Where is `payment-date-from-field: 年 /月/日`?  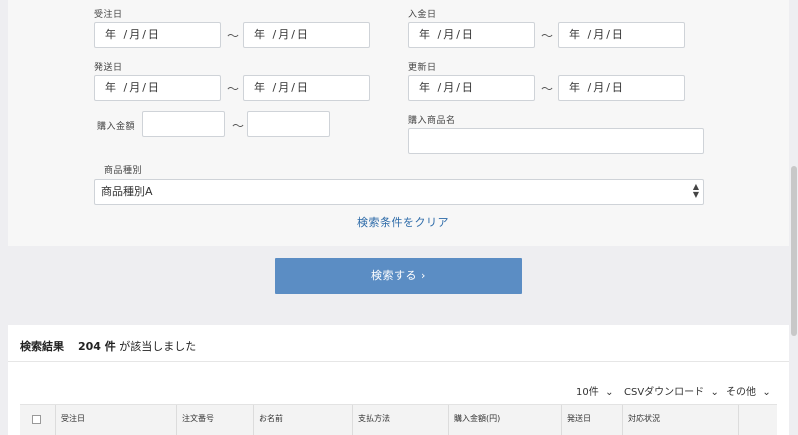
payment-date-from-field: 年 /月/日 is located at coordinates (471, 35).